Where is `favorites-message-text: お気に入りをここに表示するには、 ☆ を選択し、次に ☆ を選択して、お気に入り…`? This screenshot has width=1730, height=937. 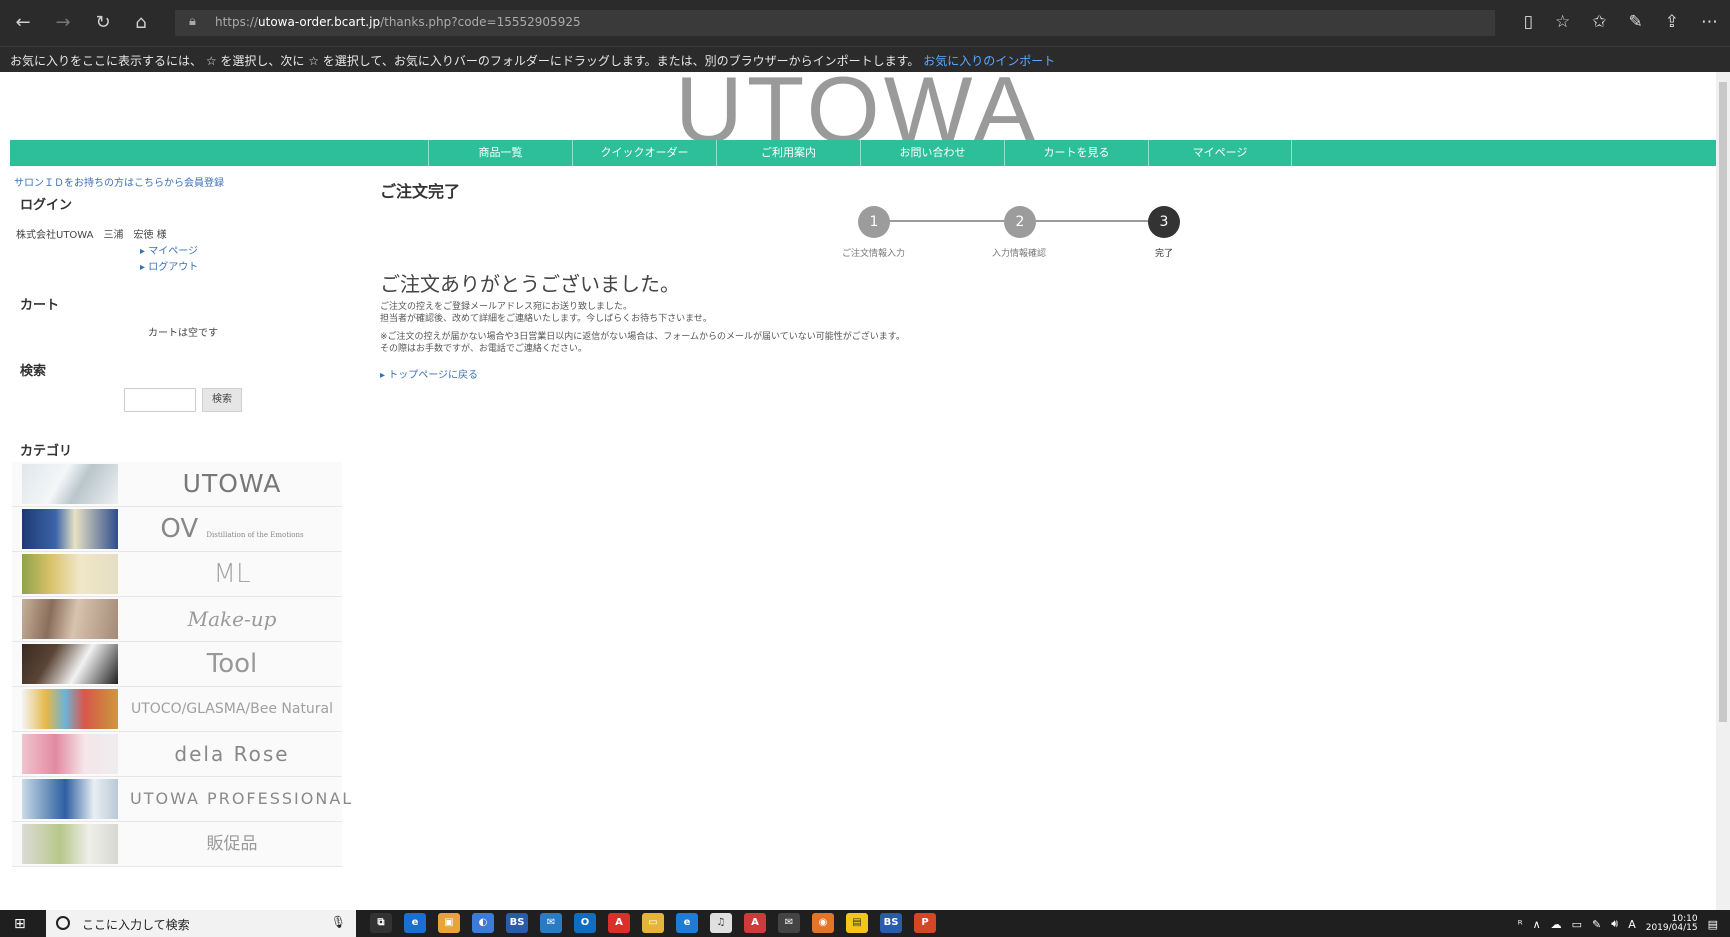
favorites-message-text: お気に入りをここに表示するには、 ☆ を選択し、次に ☆ を選択して、お気に入り… is located at coordinates (465, 61).